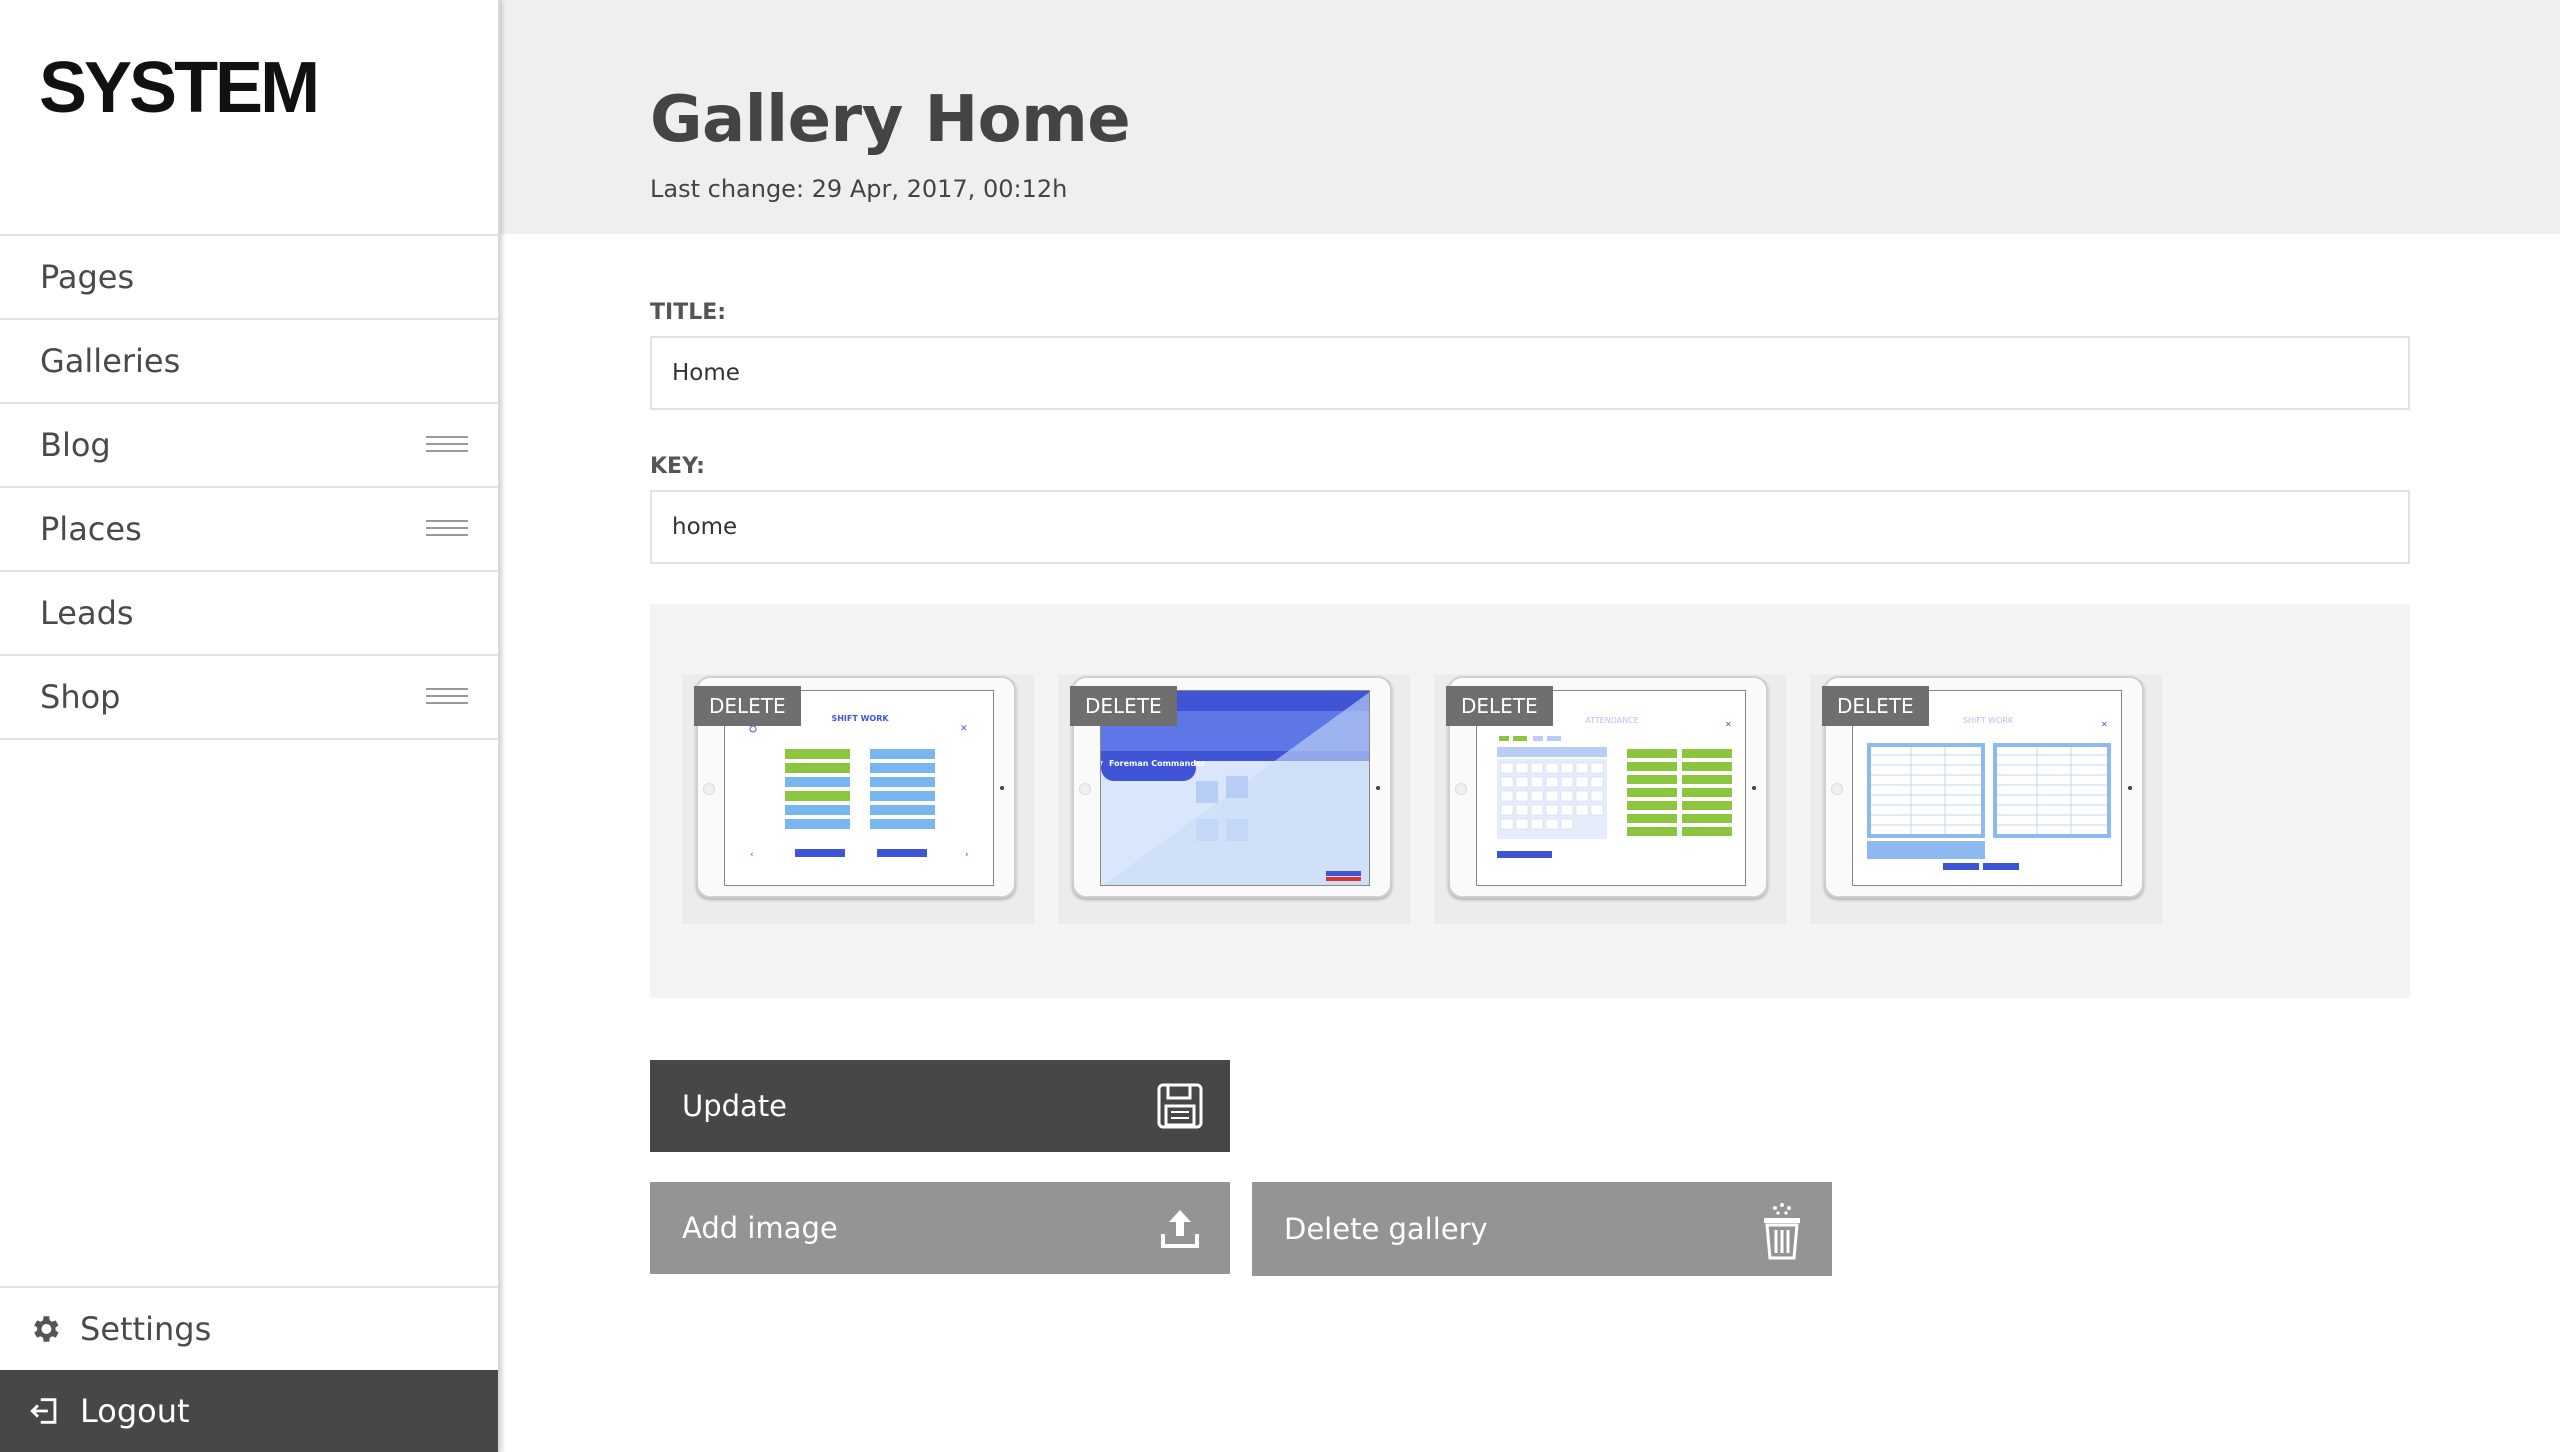 This screenshot has height=1452, width=2560. What do you see at coordinates (179, 88) in the screenshot?
I see `logo: SYSTEM` at bounding box center [179, 88].